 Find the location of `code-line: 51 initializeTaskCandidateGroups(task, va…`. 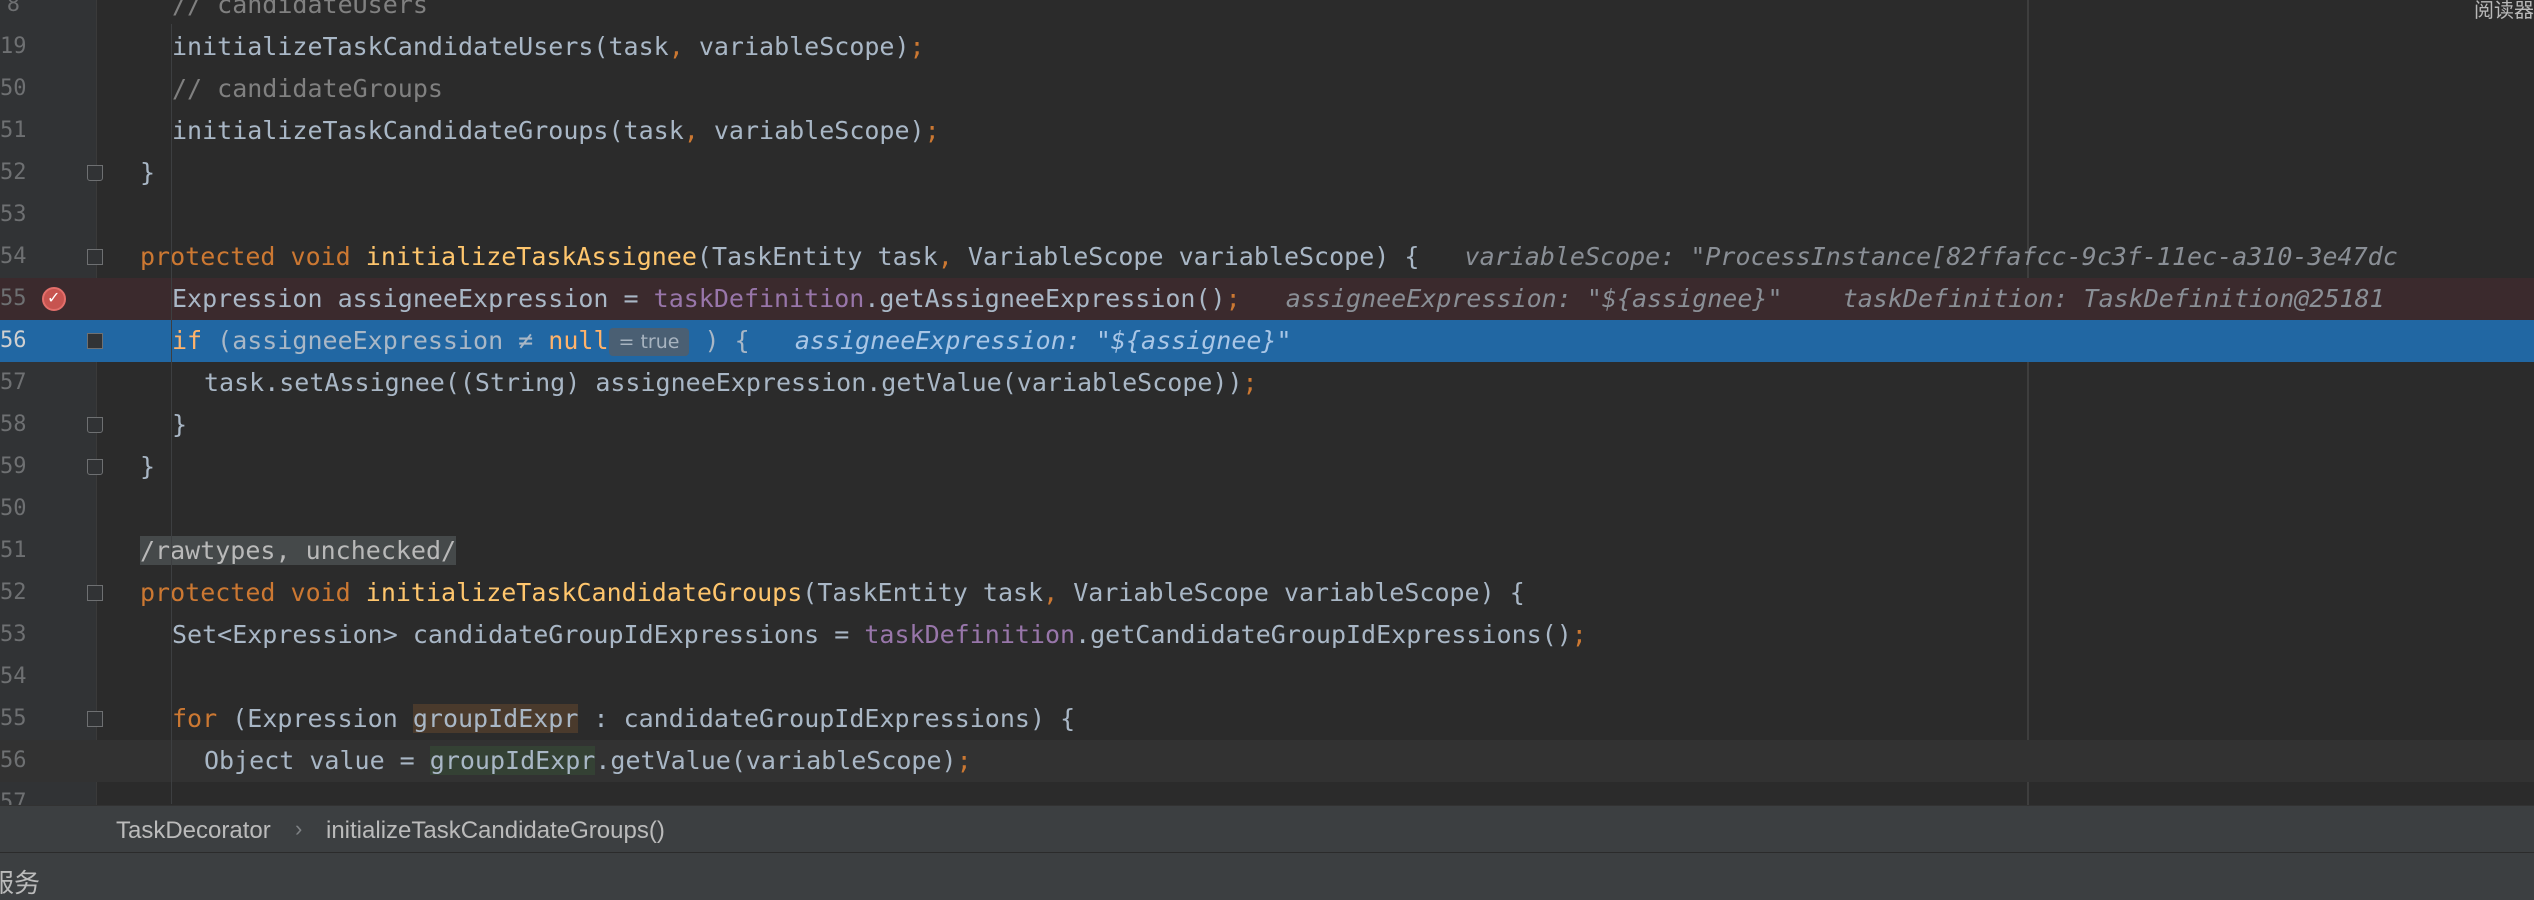

code-line: 51 initializeTaskCandidateGroups(task, va… is located at coordinates (1267, 131).